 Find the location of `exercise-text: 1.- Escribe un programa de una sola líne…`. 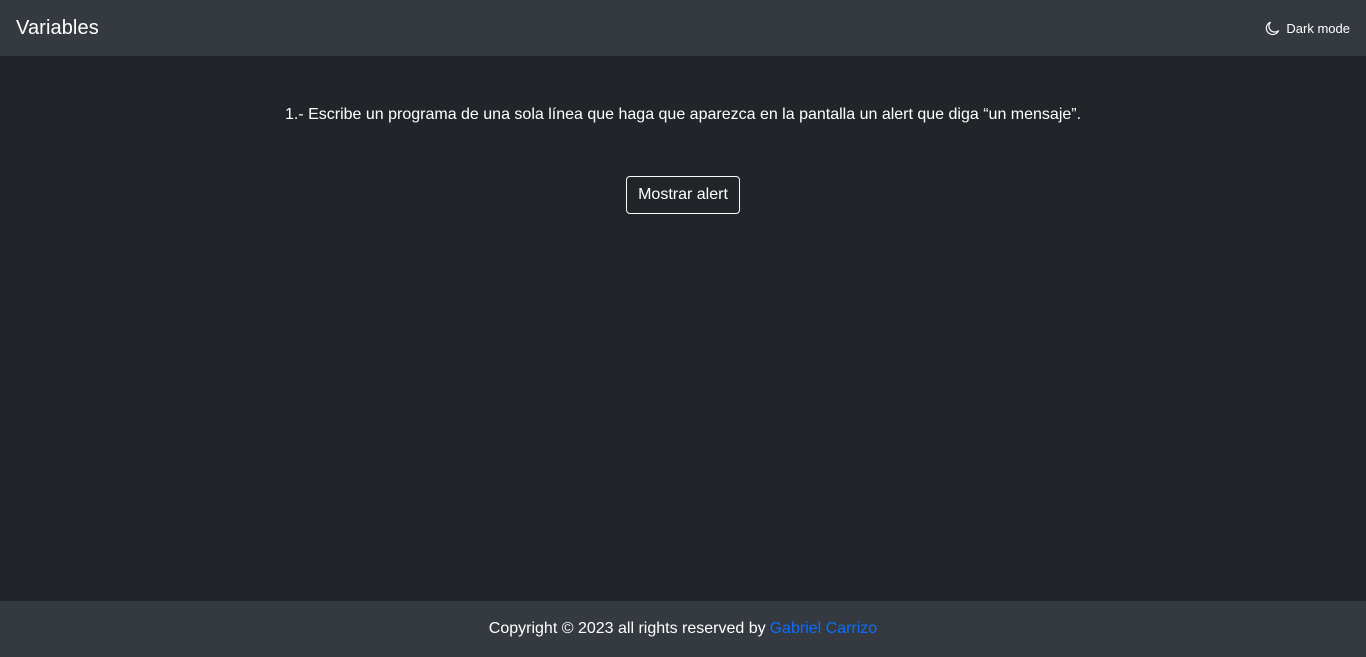

exercise-text: 1.- Escribe un programa de una sola líne… is located at coordinates (683, 114).